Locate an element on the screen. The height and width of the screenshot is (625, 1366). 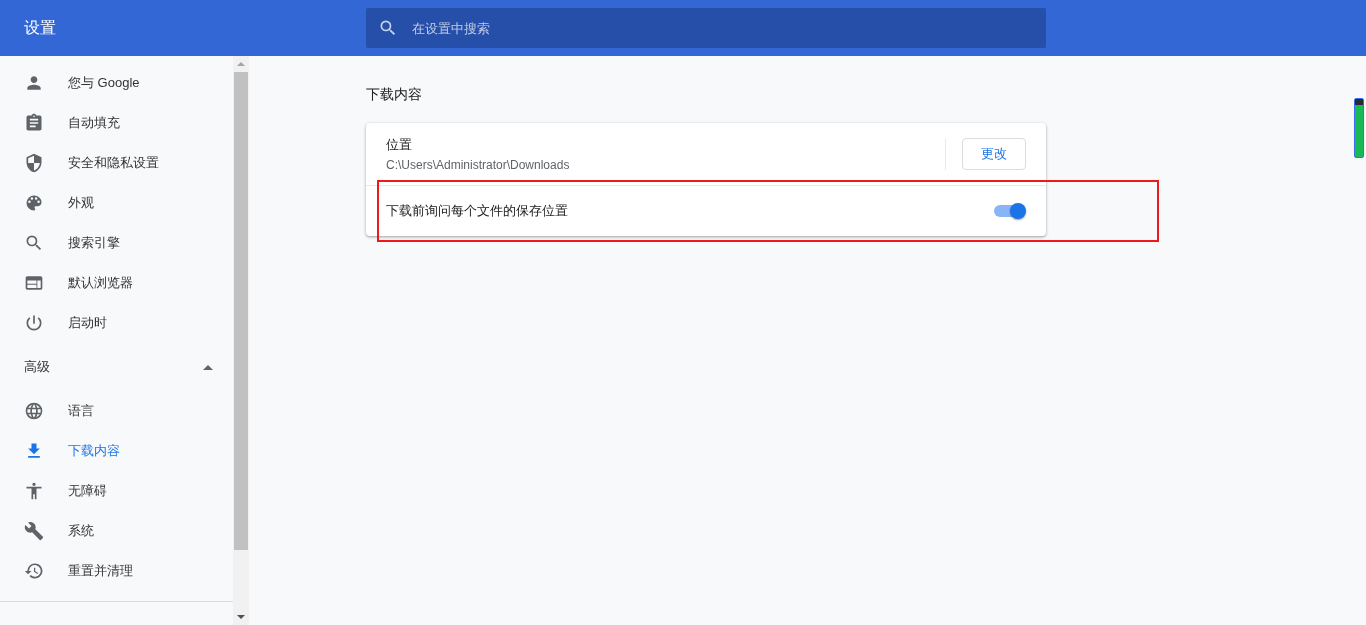
sidebar-item: 重置并清理 is located at coordinates (66, 571).